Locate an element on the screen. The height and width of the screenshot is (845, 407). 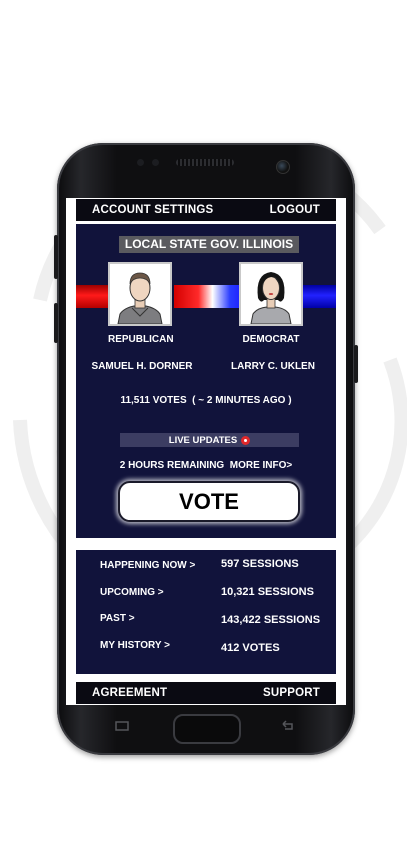
democrat-party-label: DEMOCRAT is located at coordinates (271, 339).